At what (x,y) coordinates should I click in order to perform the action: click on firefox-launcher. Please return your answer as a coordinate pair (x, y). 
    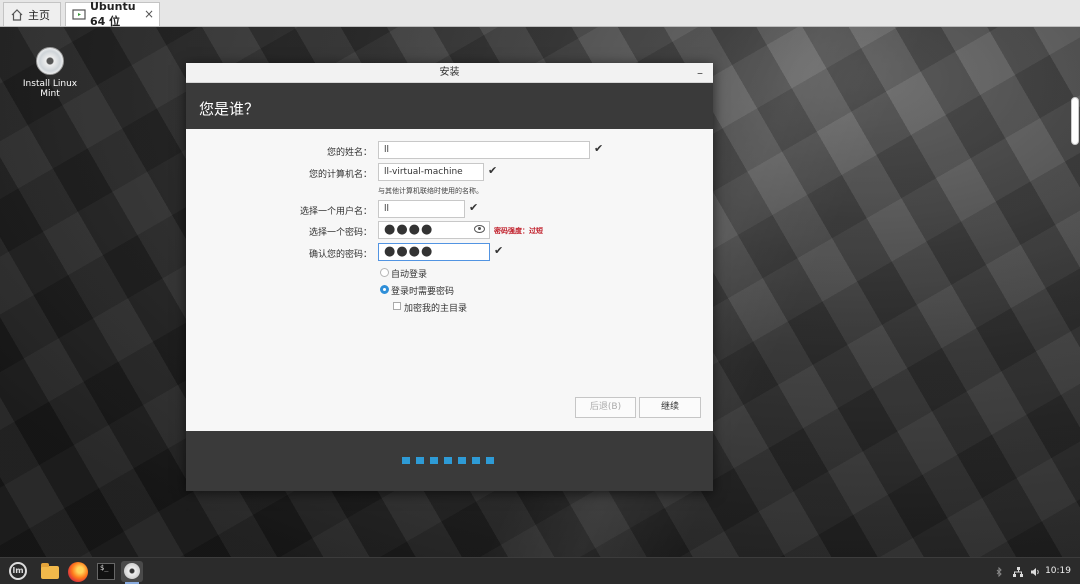
    Looking at the image, I should click on (78, 571).